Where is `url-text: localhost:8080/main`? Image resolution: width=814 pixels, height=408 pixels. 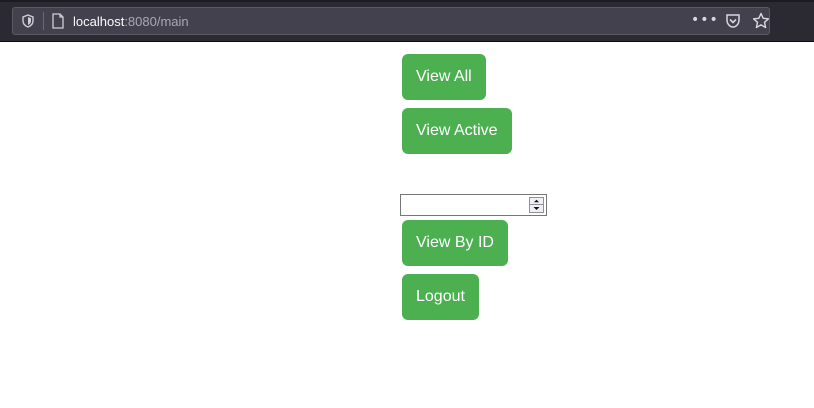
url-text: localhost:8080/main is located at coordinates (131, 21).